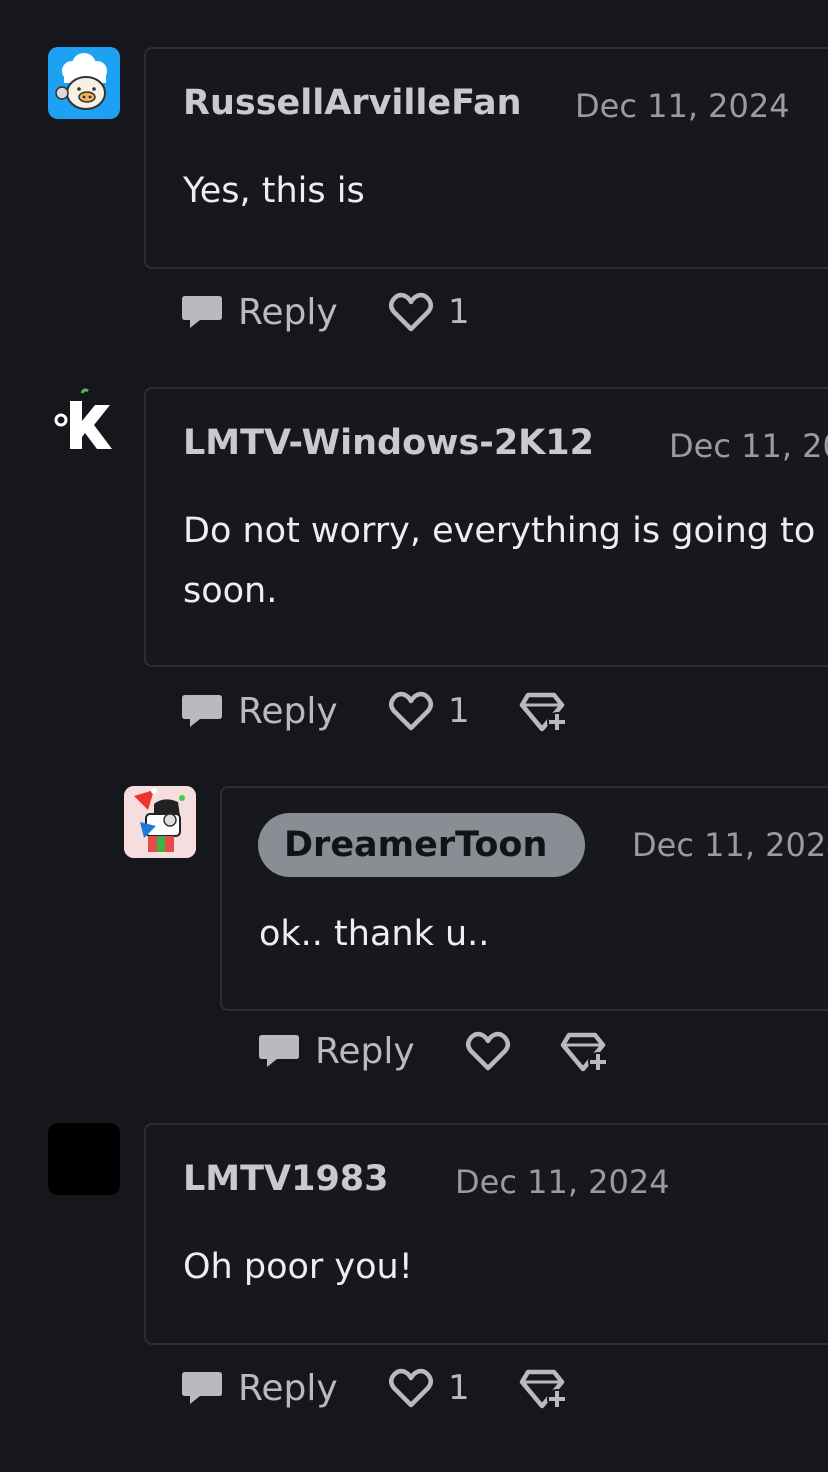  What do you see at coordinates (486, 1234) in the screenshot?
I see `comment-card: LMTV1983 Dec 11, 2024 Oh poor you!` at bounding box center [486, 1234].